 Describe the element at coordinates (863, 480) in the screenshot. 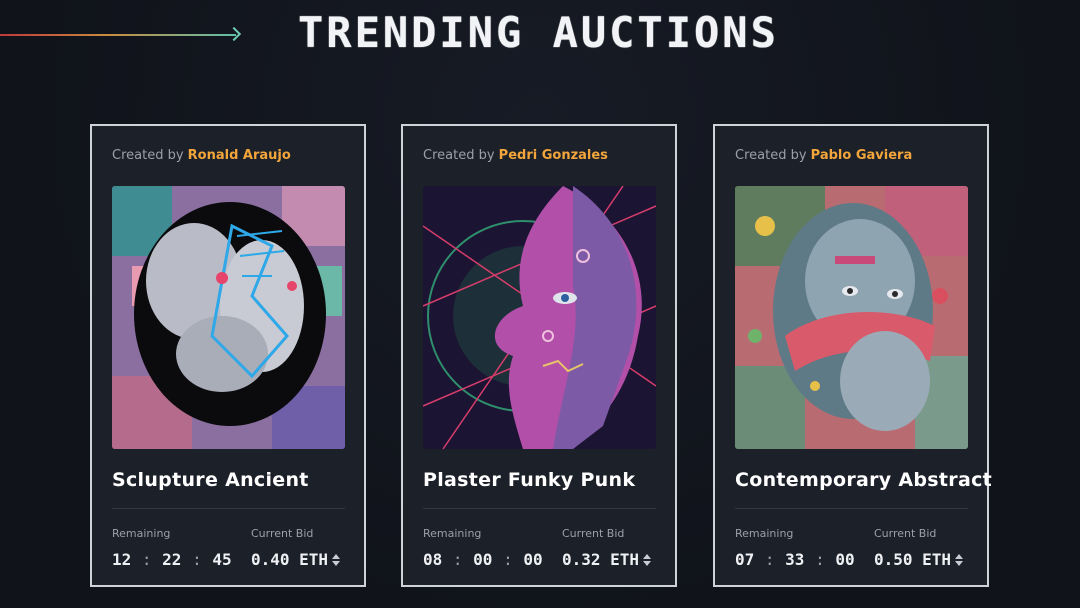

I see `artwork-title: Contemporary Abstract` at that location.